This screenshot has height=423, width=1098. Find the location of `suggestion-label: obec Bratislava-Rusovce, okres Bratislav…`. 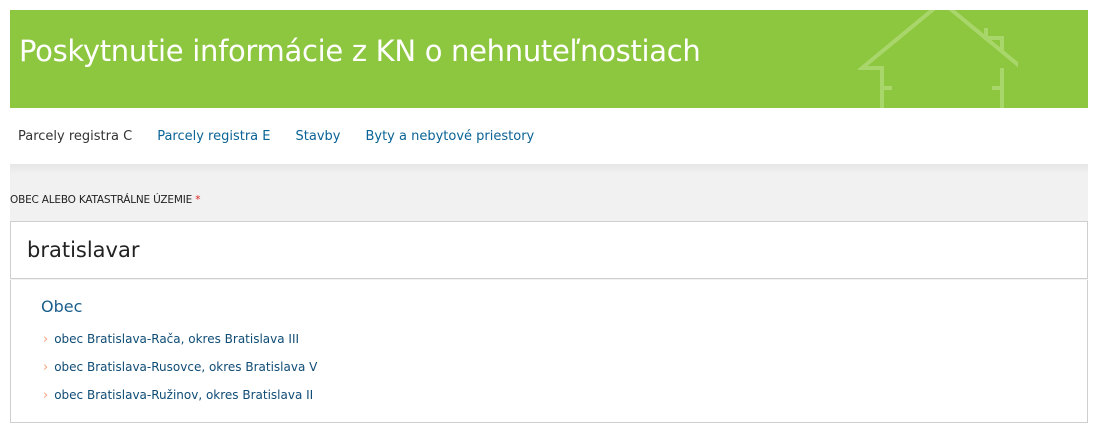

suggestion-label: obec Bratislava-Rusovce, okres Bratislav… is located at coordinates (186, 367).